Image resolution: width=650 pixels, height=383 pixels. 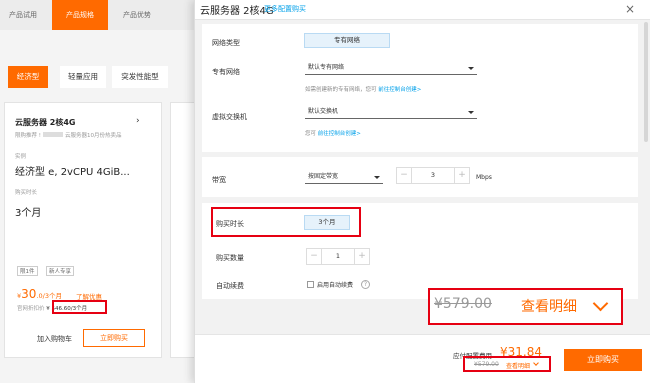 I want to click on new-user-badge: 新人专享, so click(x=60, y=271).